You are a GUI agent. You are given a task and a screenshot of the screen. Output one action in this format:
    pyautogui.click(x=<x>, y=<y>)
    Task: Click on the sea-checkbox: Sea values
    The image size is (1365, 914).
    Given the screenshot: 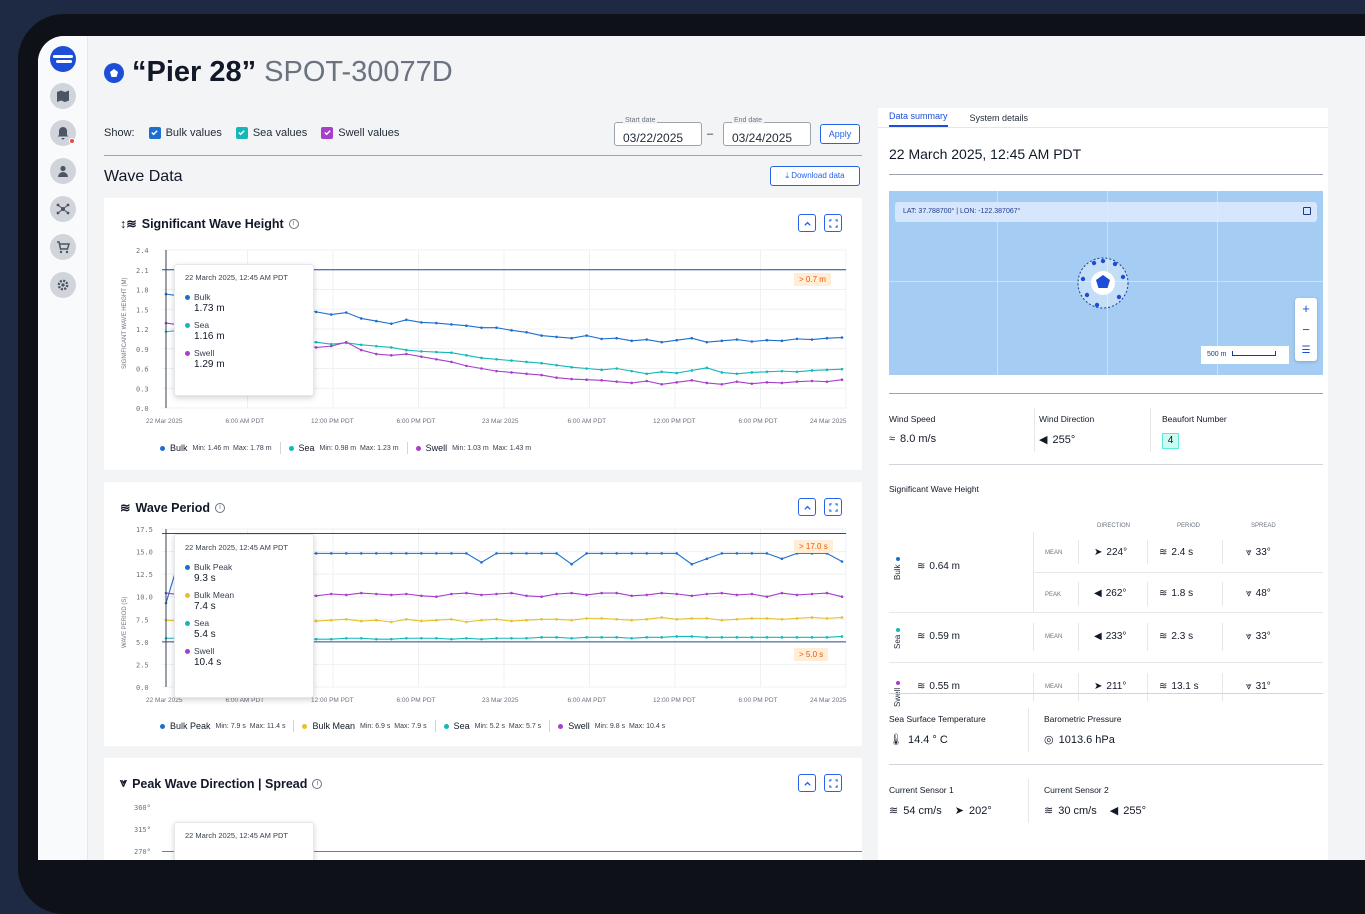 What is the action you would take?
    pyautogui.click(x=271, y=132)
    